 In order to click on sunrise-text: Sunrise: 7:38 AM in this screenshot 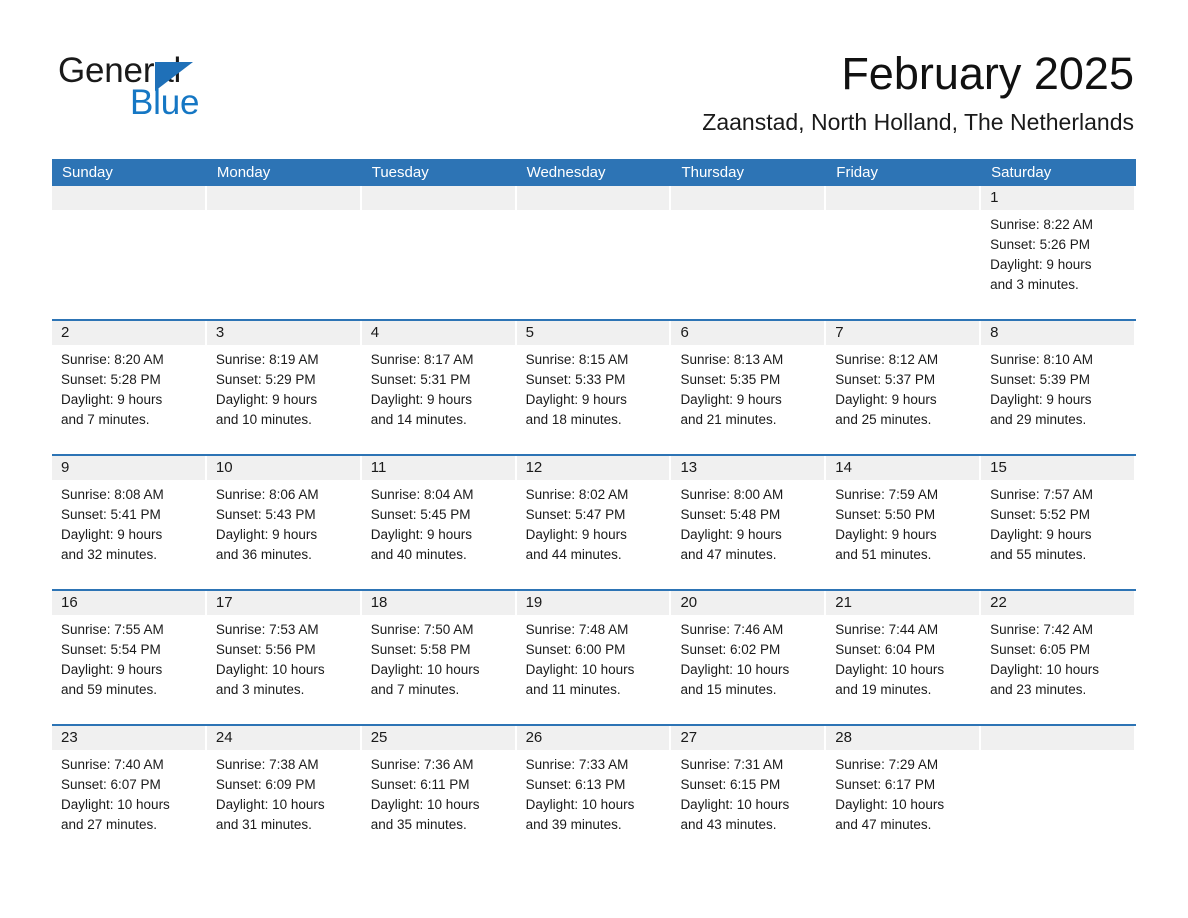, I will do `click(267, 764)`.